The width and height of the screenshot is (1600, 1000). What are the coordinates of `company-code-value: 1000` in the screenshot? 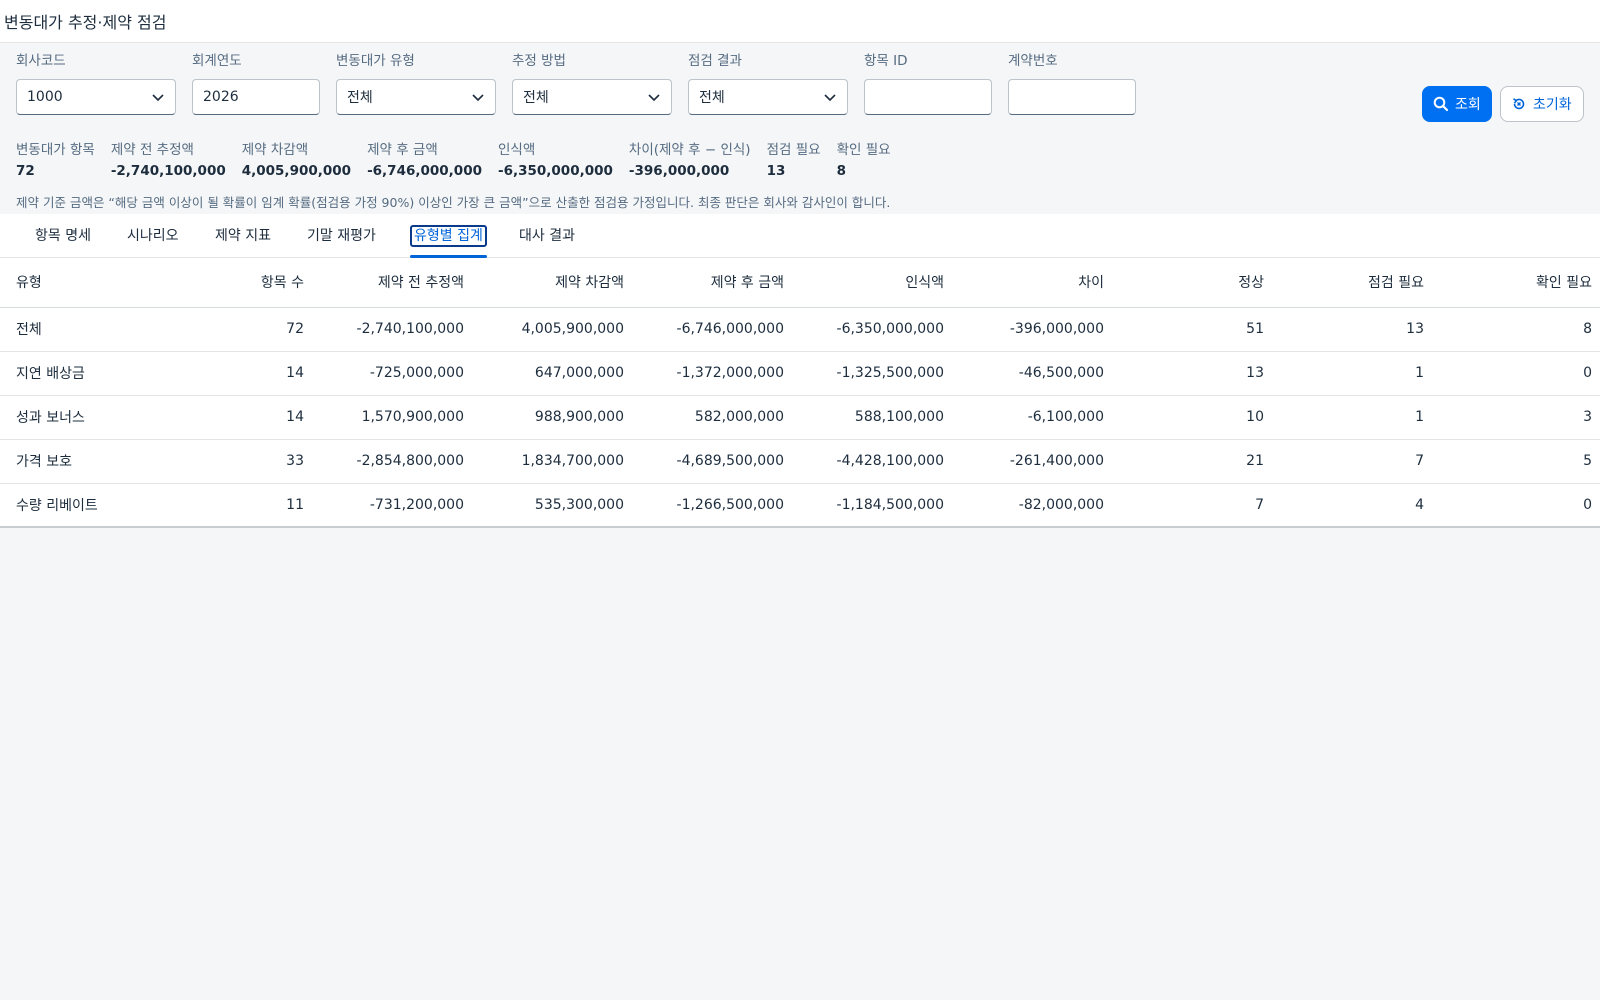 It's located at (45, 97).